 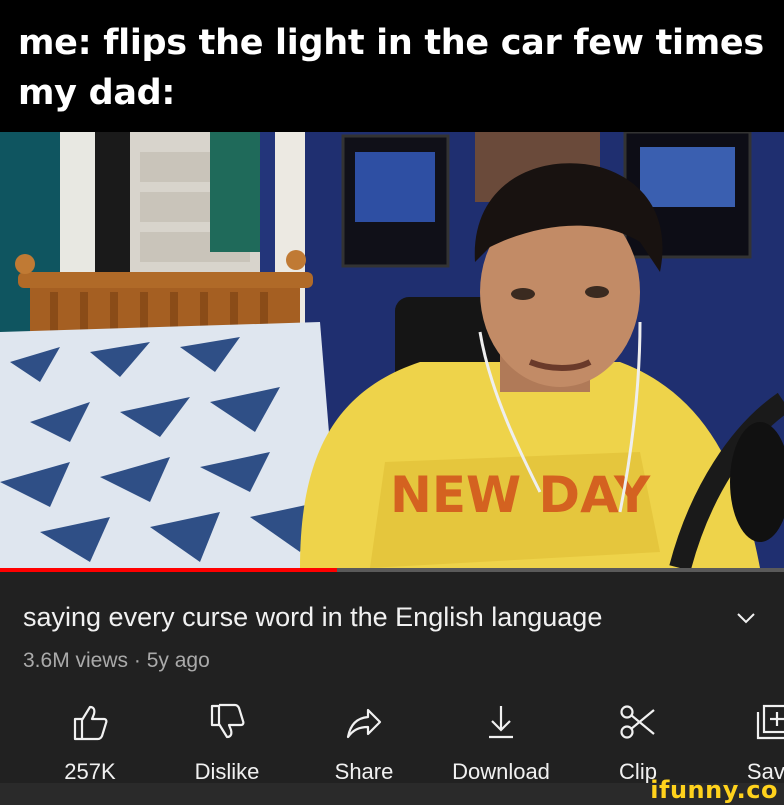 What do you see at coordinates (637, 722) in the screenshot?
I see `scissors-icon` at bounding box center [637, 722].